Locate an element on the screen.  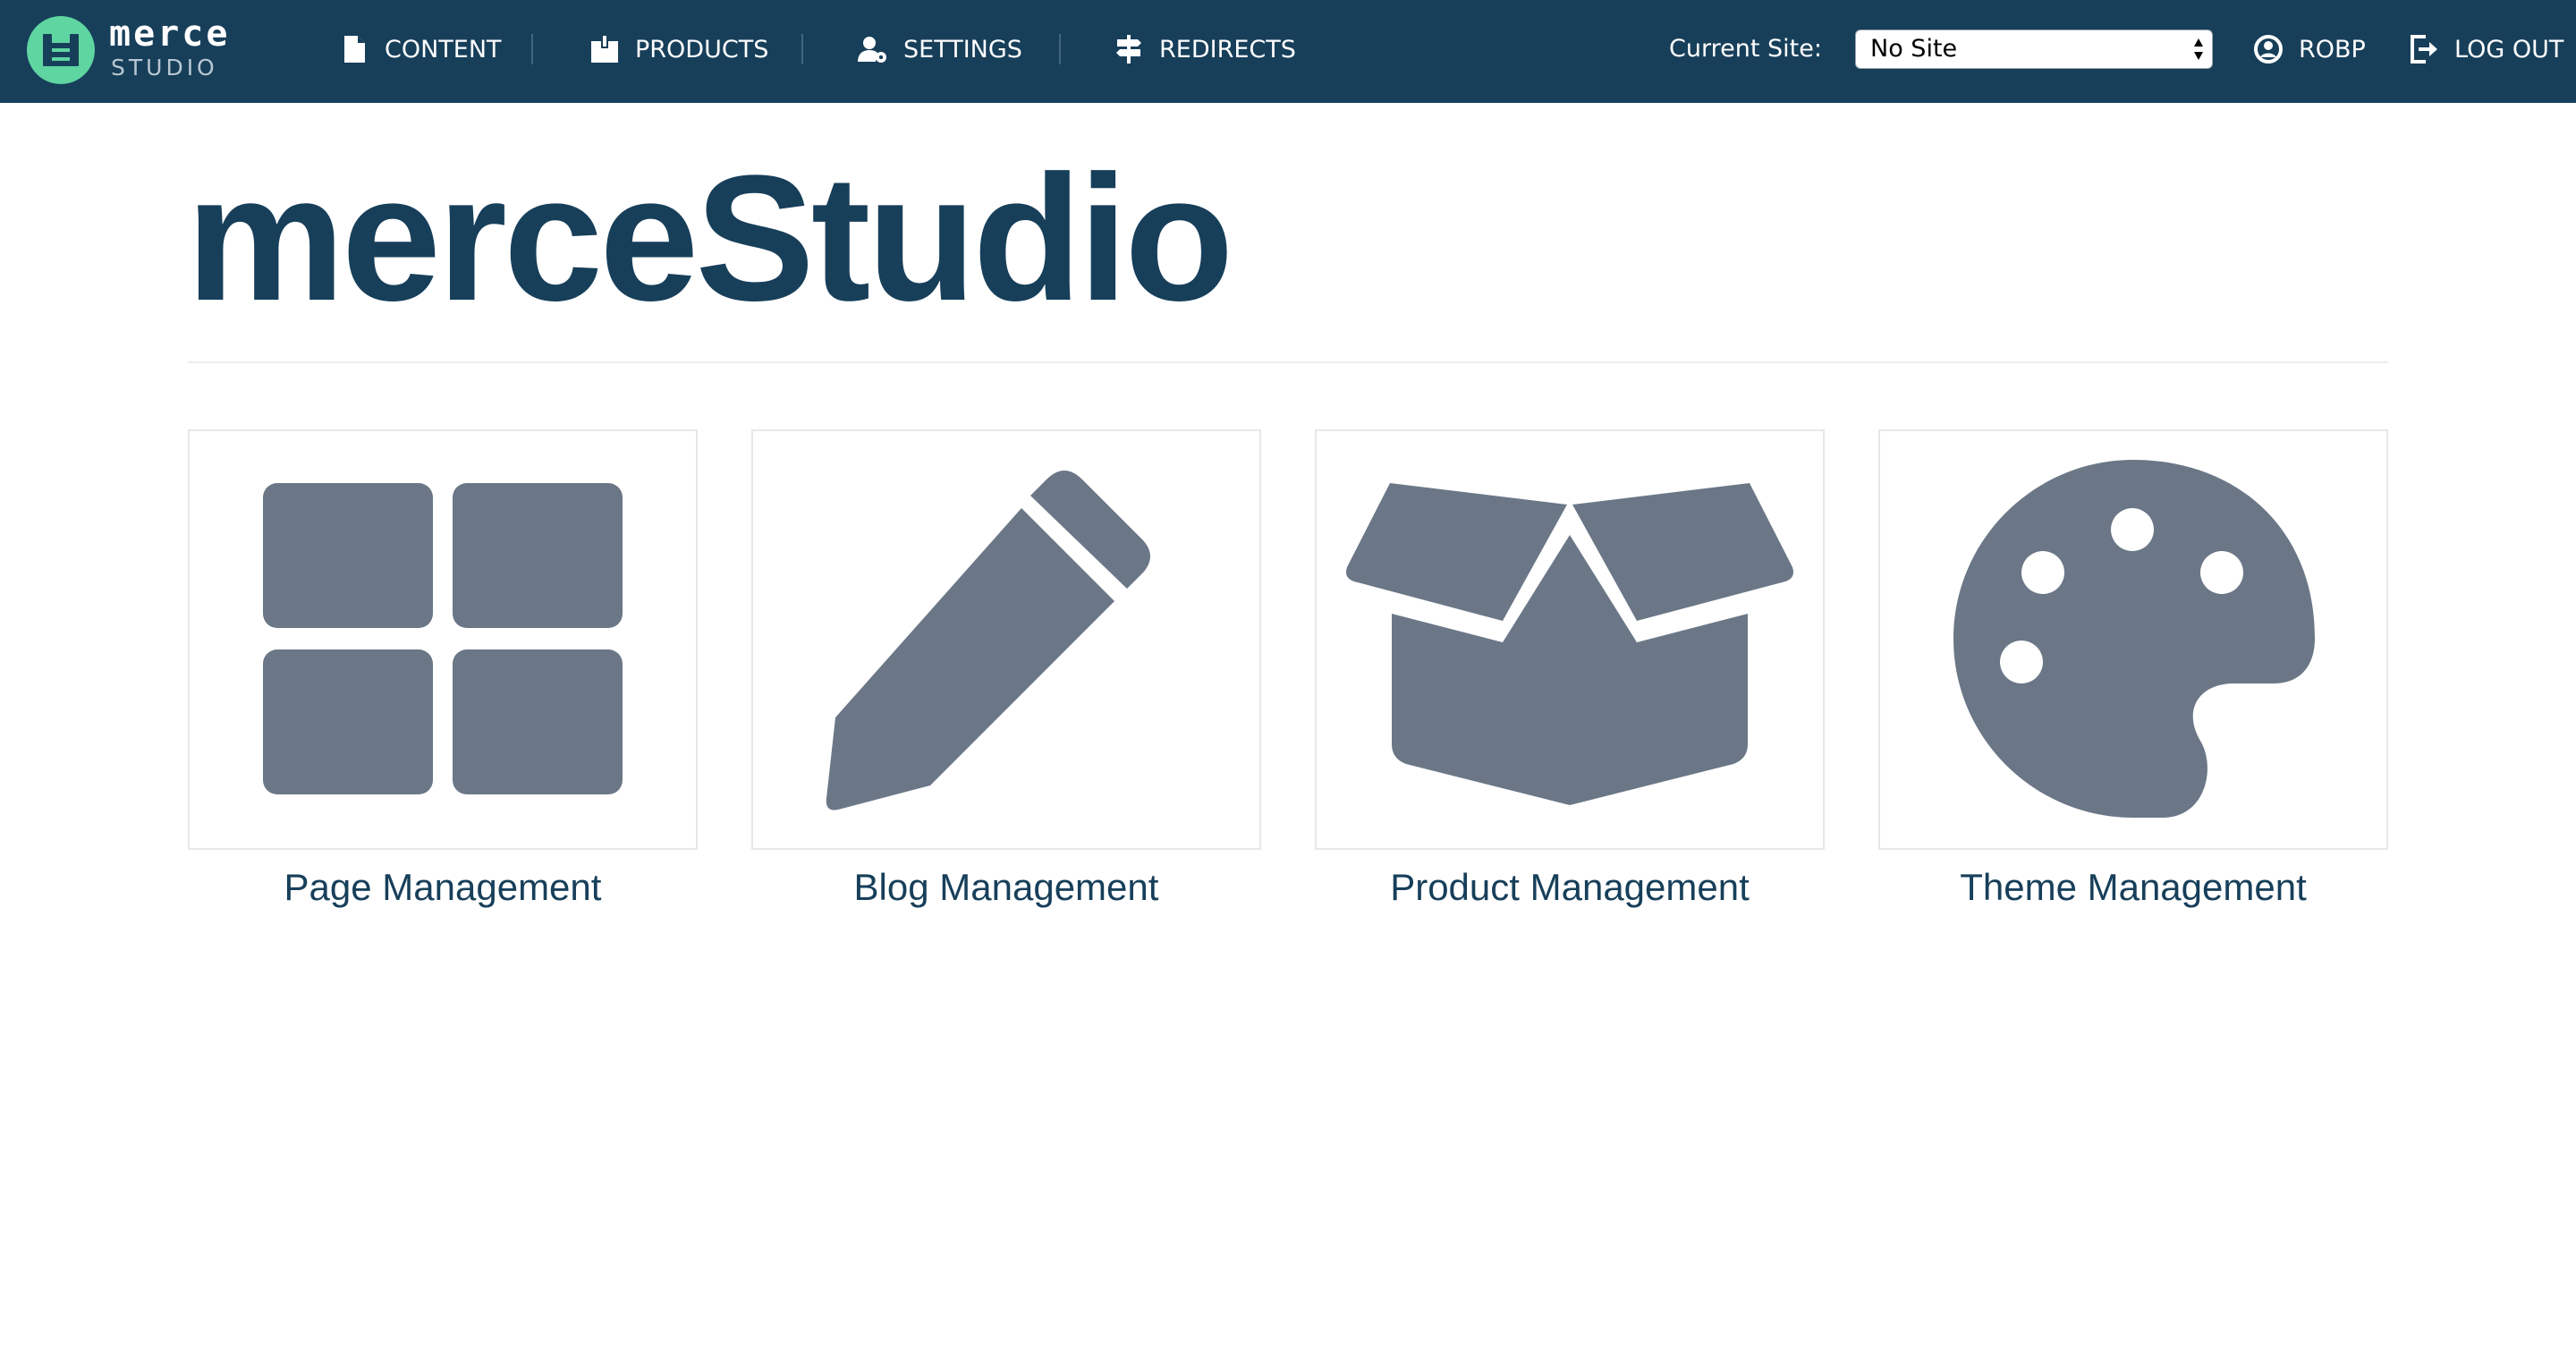
palette-icon is located at coordinates (2134, 639).